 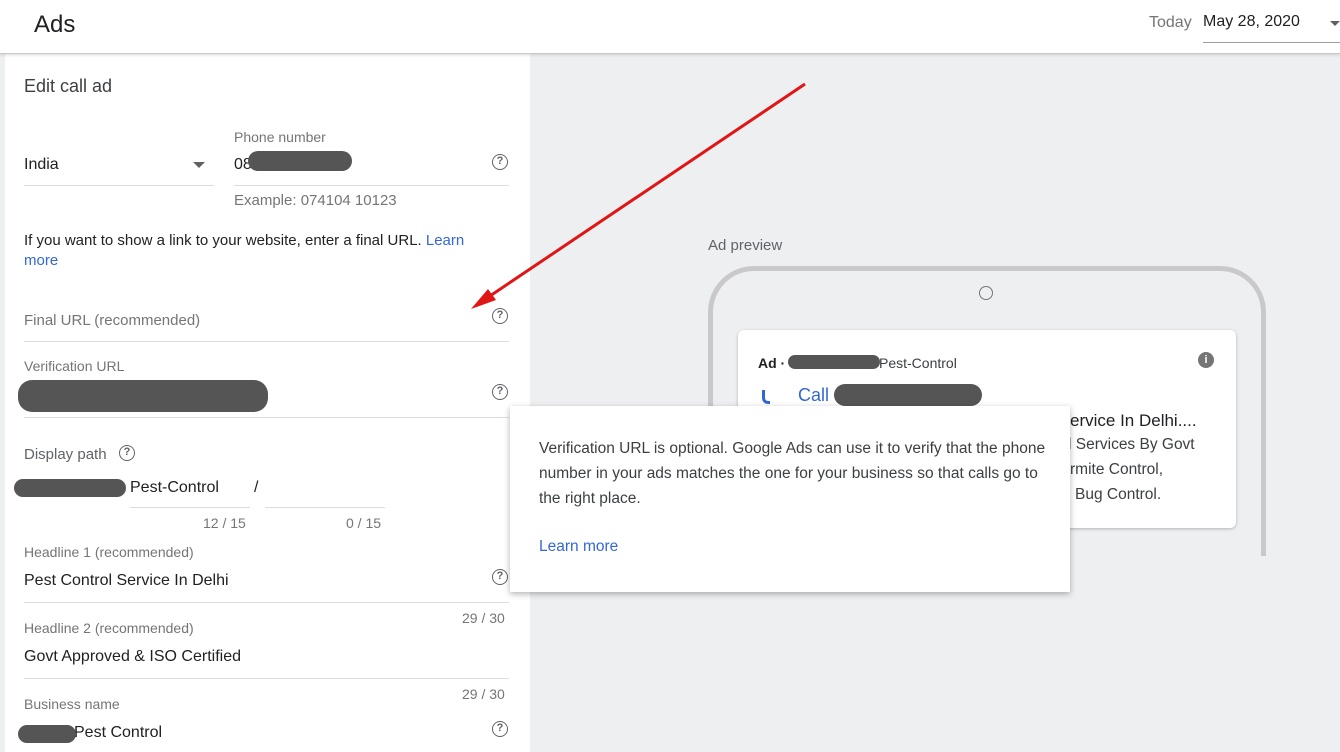 What do you see at coordinates (65, 454) in the screenshot?
I see `display-path-label: Display path` at bounding box center [65, 454].